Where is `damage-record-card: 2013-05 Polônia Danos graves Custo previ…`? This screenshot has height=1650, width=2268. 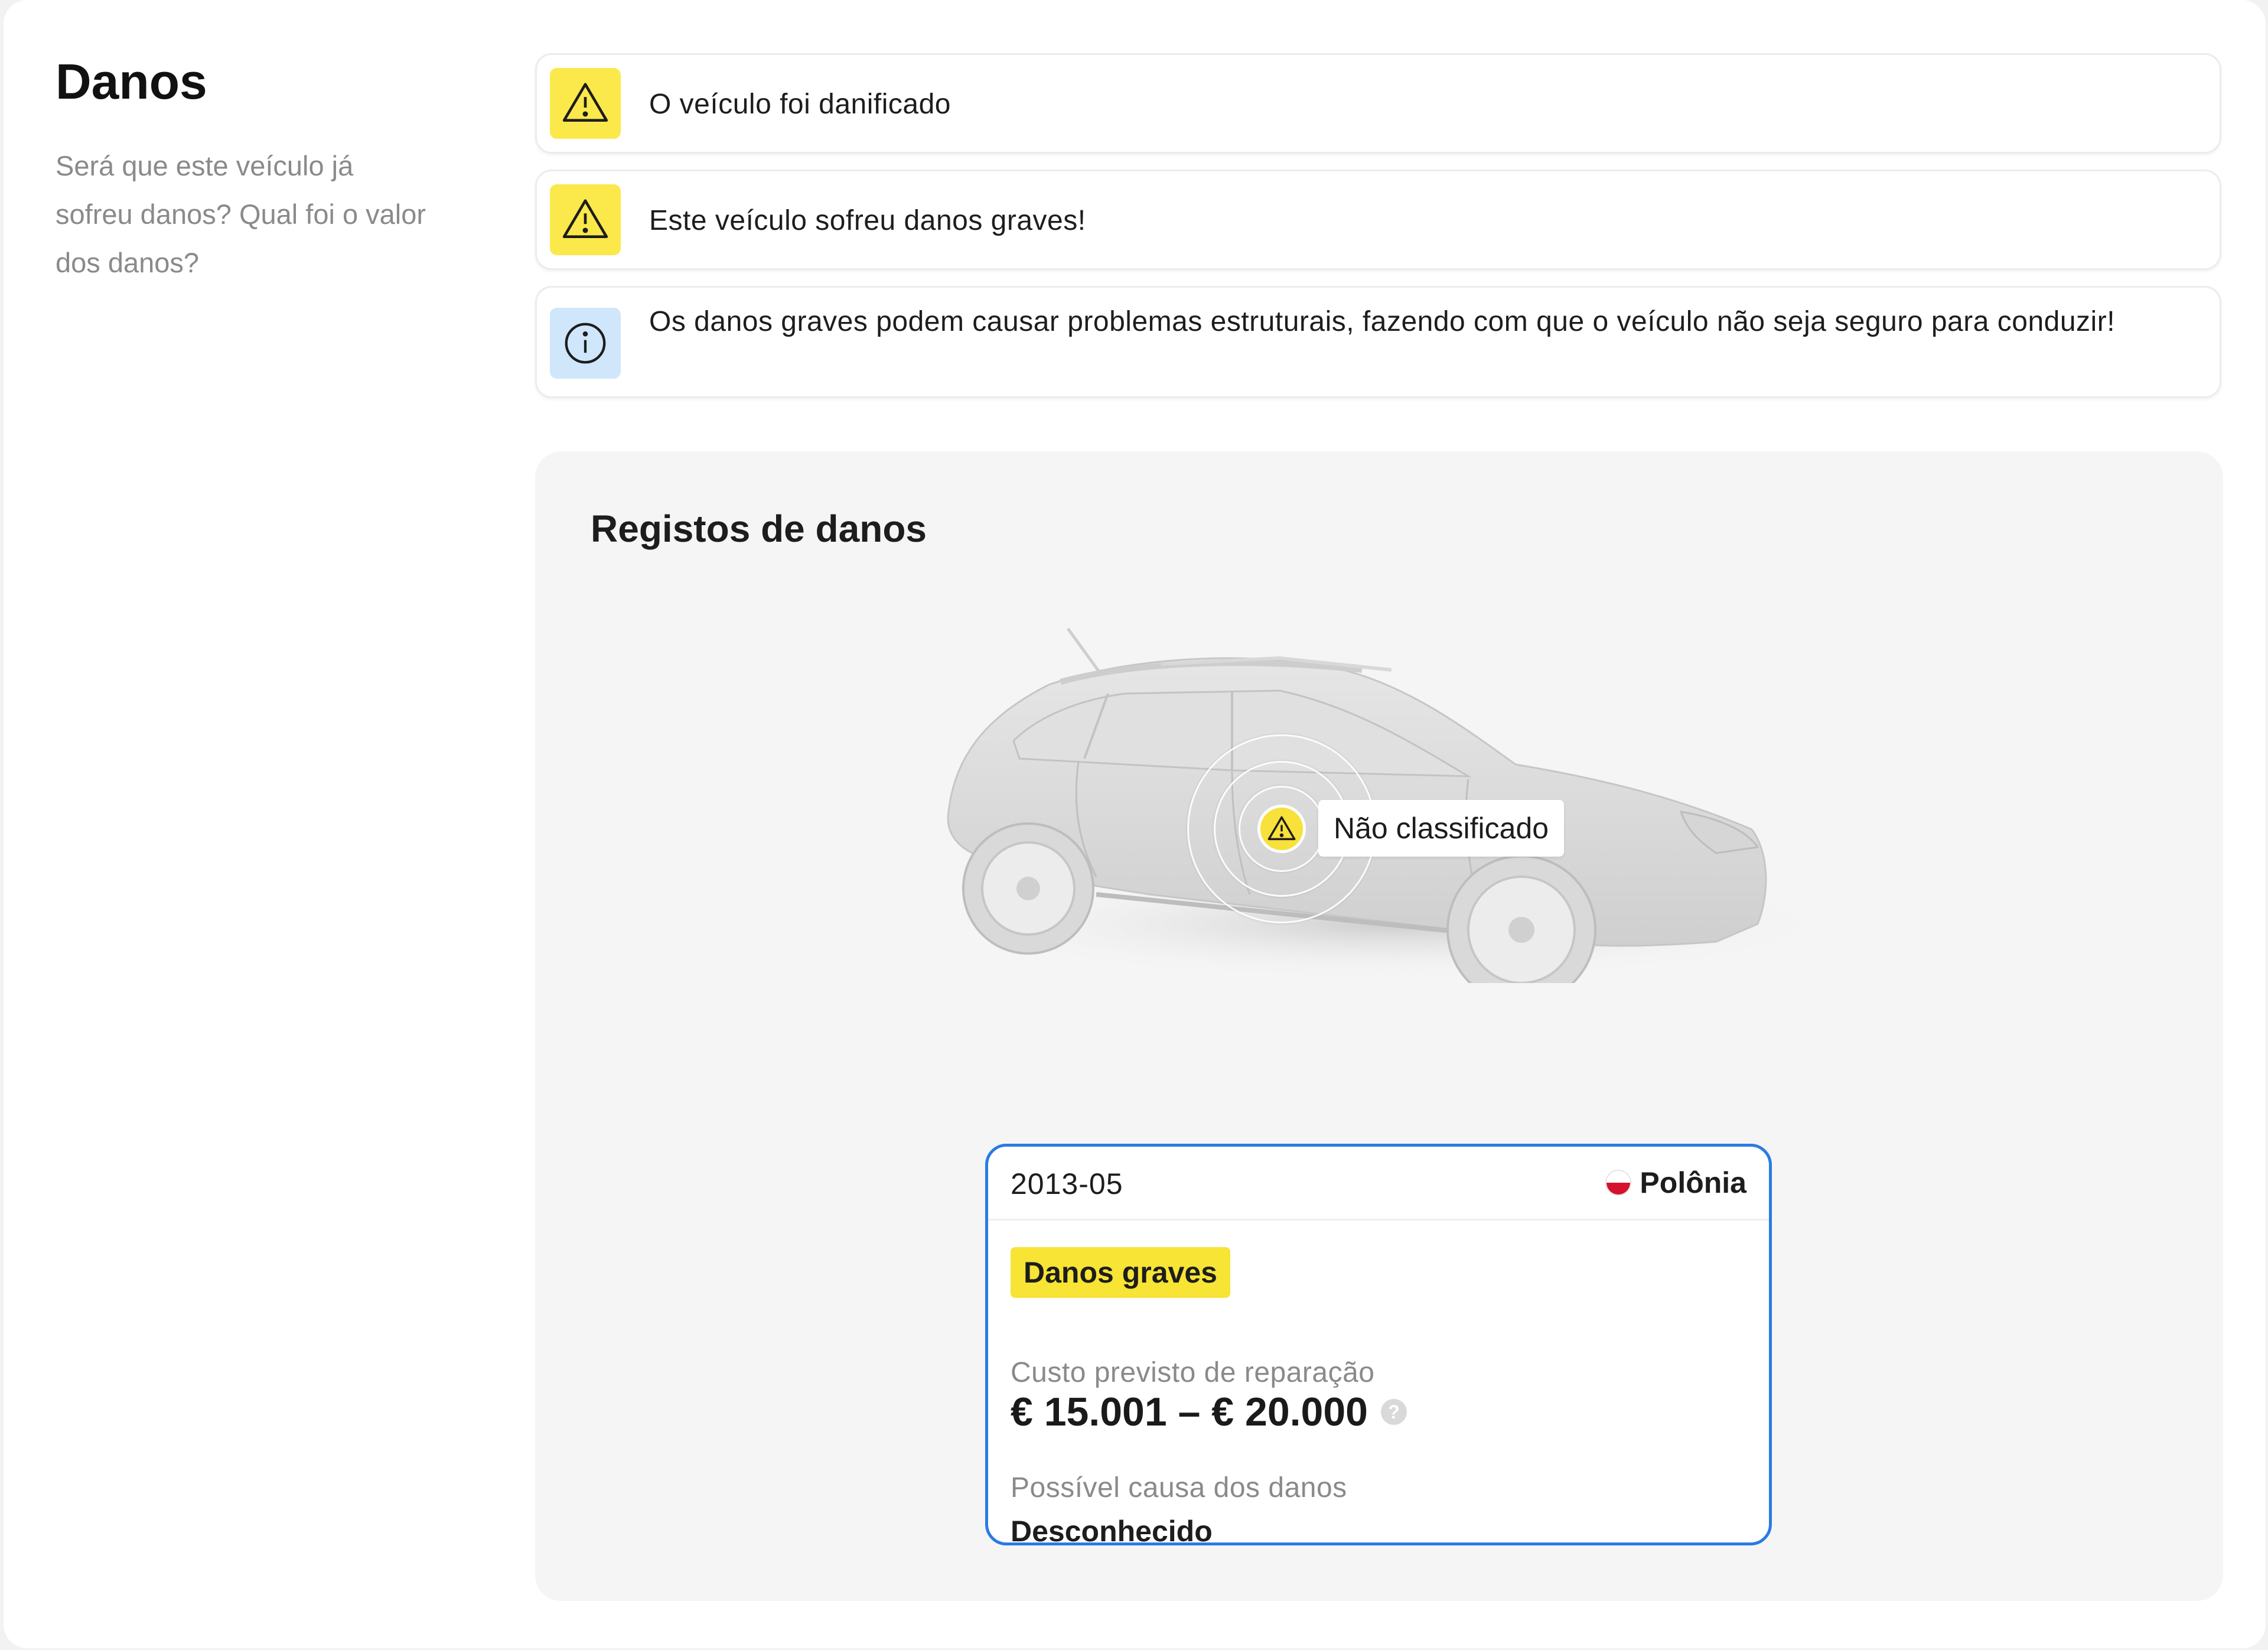 damage-record-card: 2013-05 Polônia Danos graves Custo previ… is located at coordinates (1378, 1346).